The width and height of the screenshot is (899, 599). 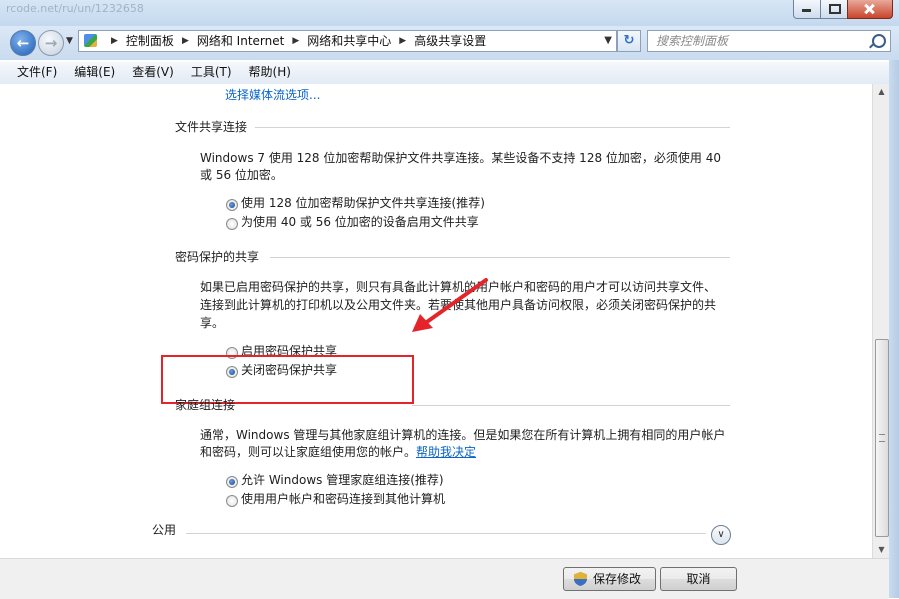 I want to click on breadcrumb-item-advanced-sharing: 高级共享设置, so click(x=450, y=41).